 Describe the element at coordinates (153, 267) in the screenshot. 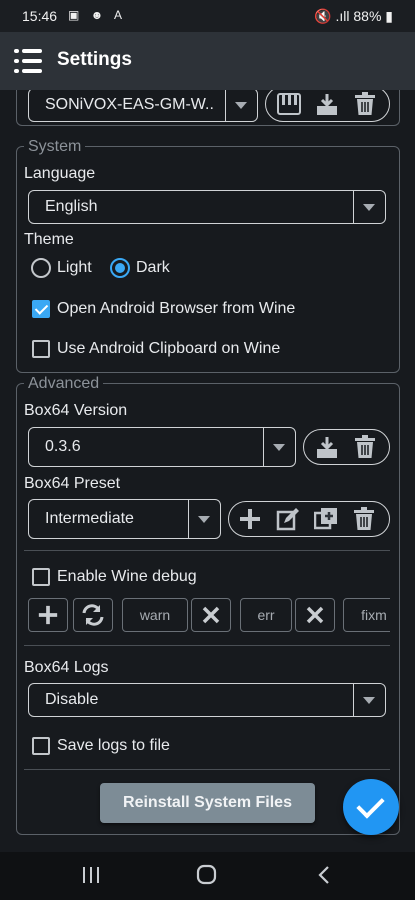

I see `theme-dark-label: Dark` at that location.